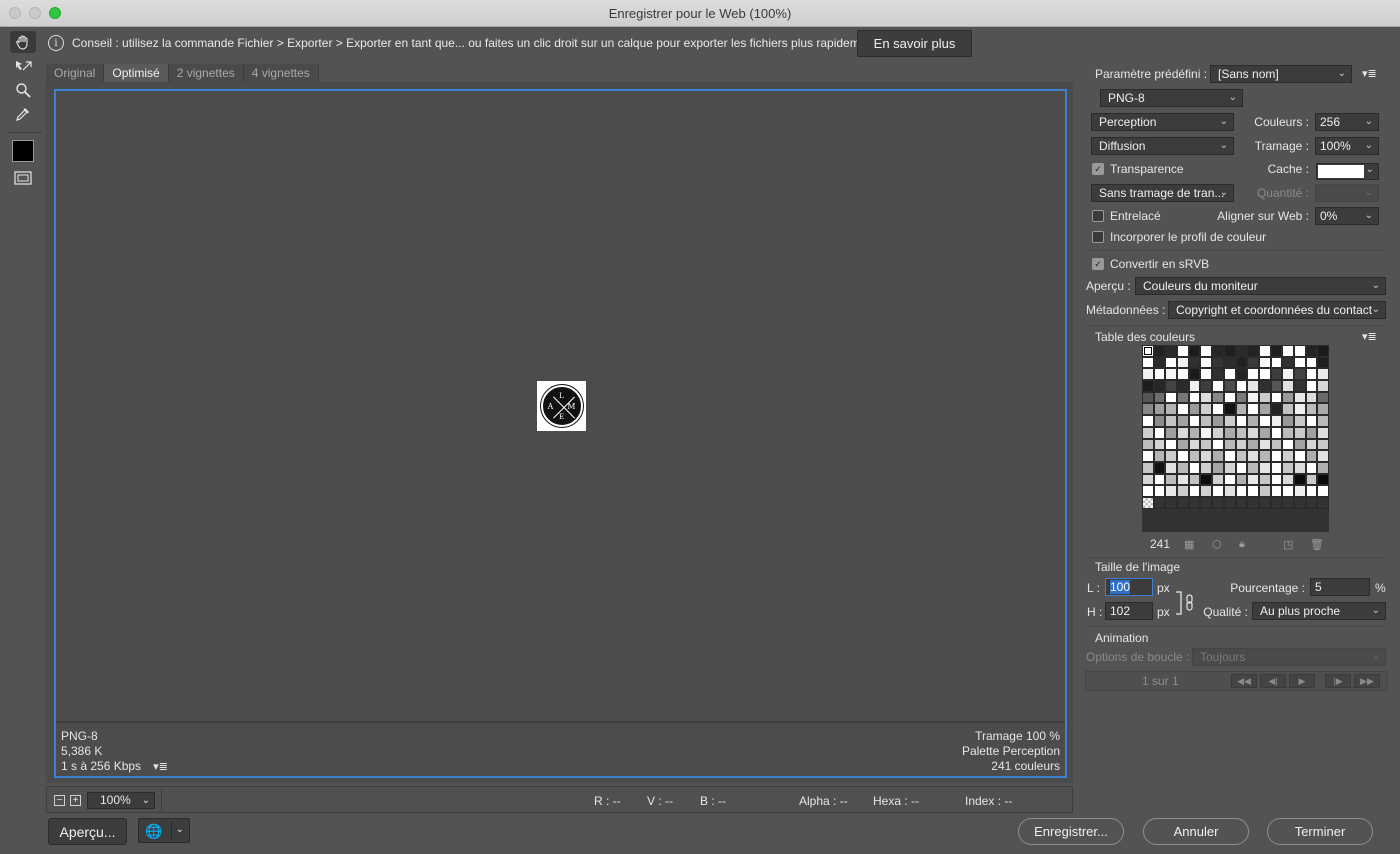 This screenshot has height=854, width=1400. I want to click on interlaced-checkbox, so click(1098, 216).